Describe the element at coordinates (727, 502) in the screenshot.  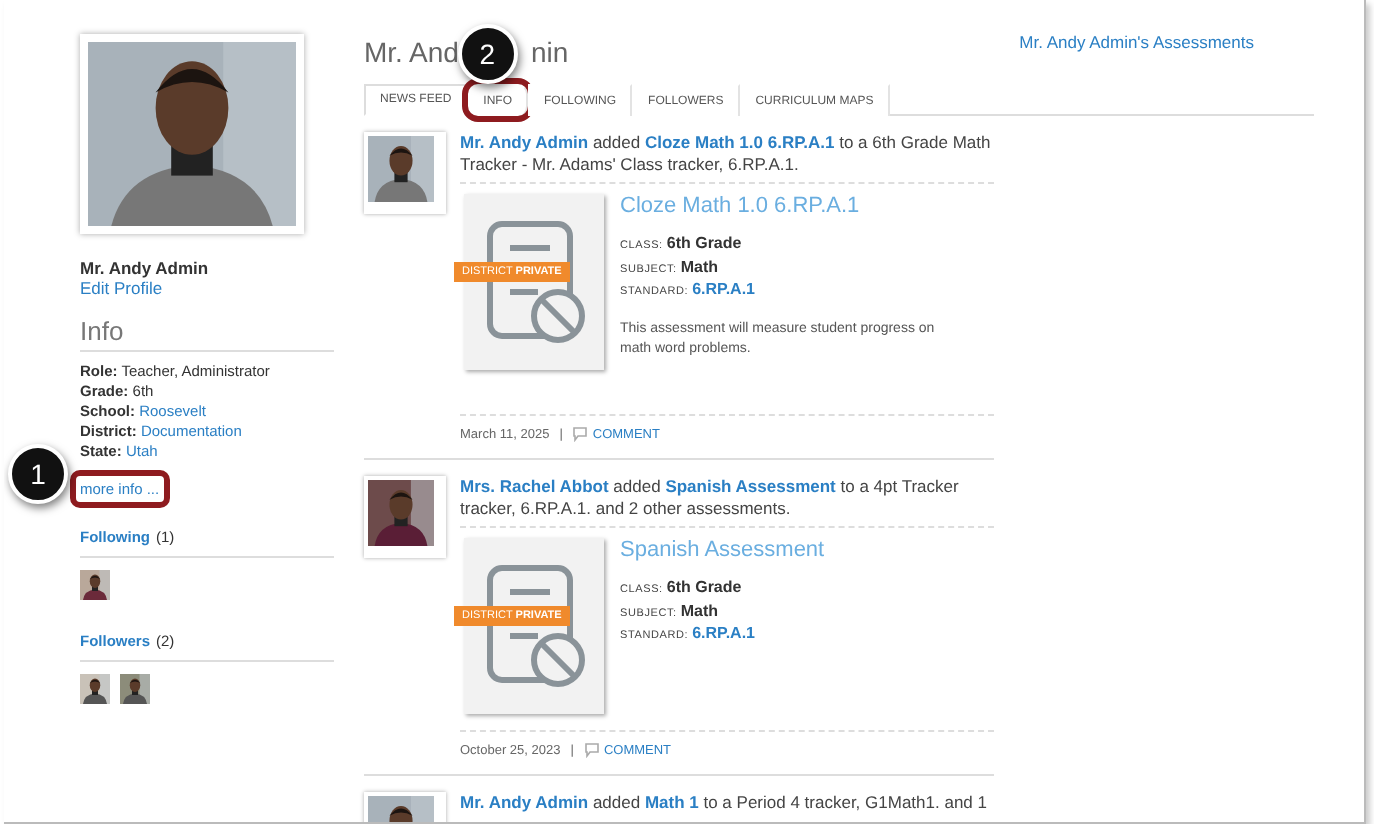
I see `activity-sentence: Mrs. Rachel Abbot added Spanish Assessment to a 4pt Tracker tracker, 6.RP.A.1. and 2 other assessments.` at that location.